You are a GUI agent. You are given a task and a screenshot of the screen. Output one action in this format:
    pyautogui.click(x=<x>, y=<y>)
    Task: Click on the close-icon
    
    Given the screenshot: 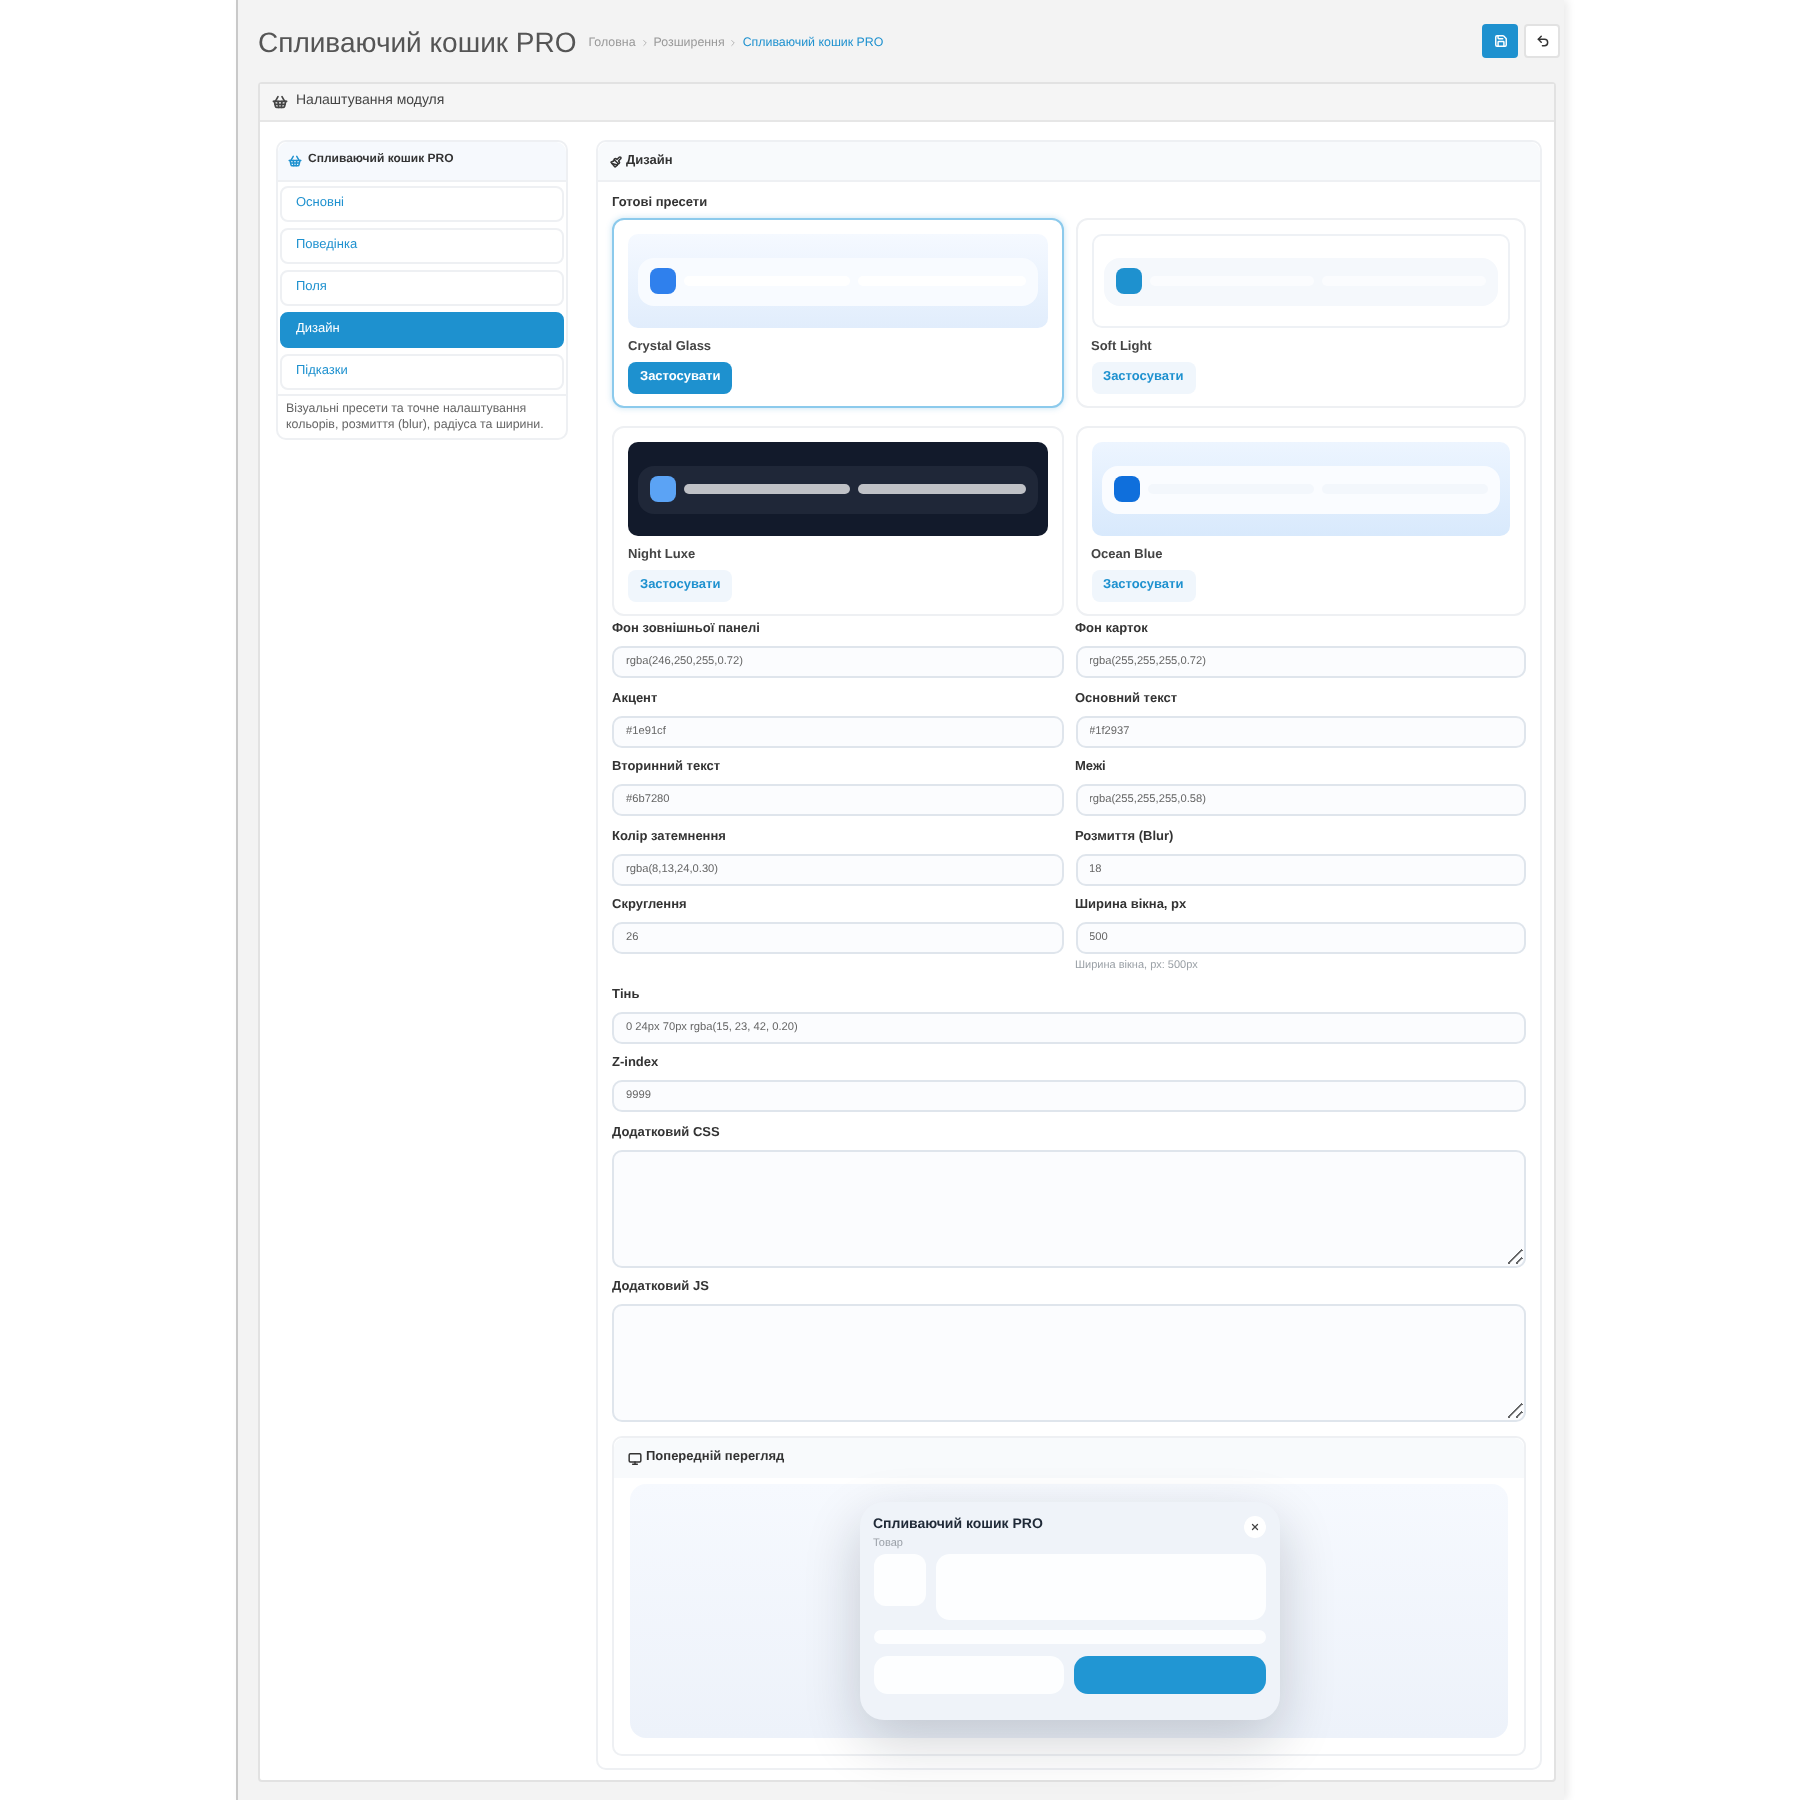 What is the action you would take?
    pyautogui.click(x=1254, y=1527)
    